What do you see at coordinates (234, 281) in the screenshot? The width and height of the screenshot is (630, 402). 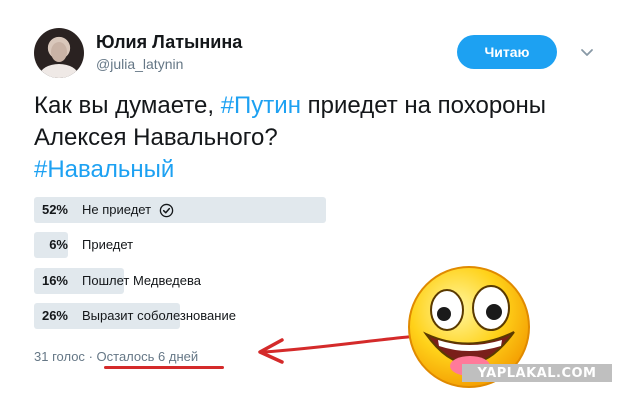 I see `poll-option: 16% Пошлет Медведева` at bounding box center [234, 281].